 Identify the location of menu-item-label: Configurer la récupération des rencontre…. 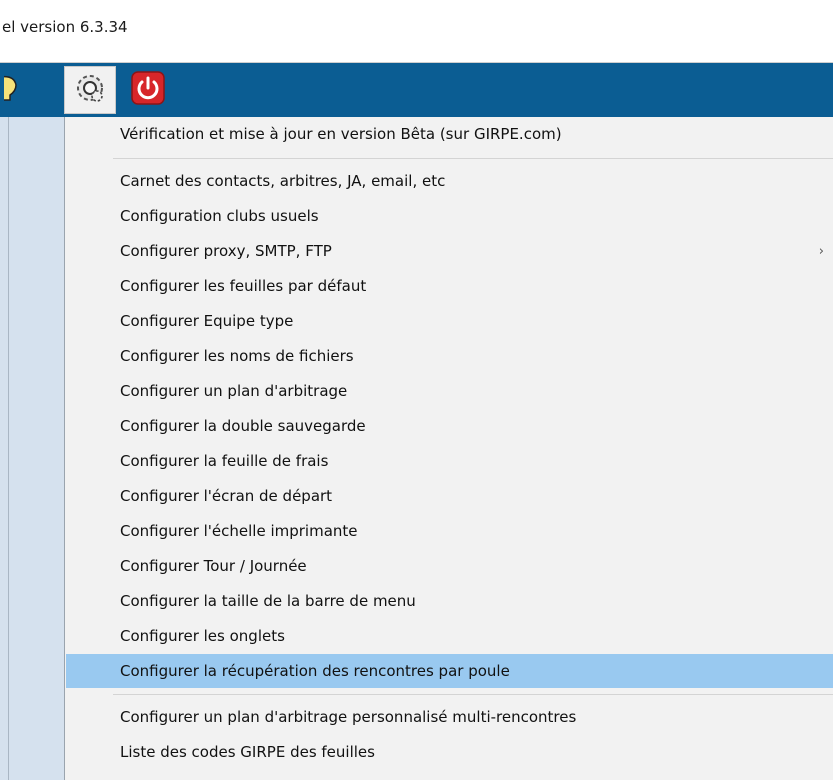
(315, 671).